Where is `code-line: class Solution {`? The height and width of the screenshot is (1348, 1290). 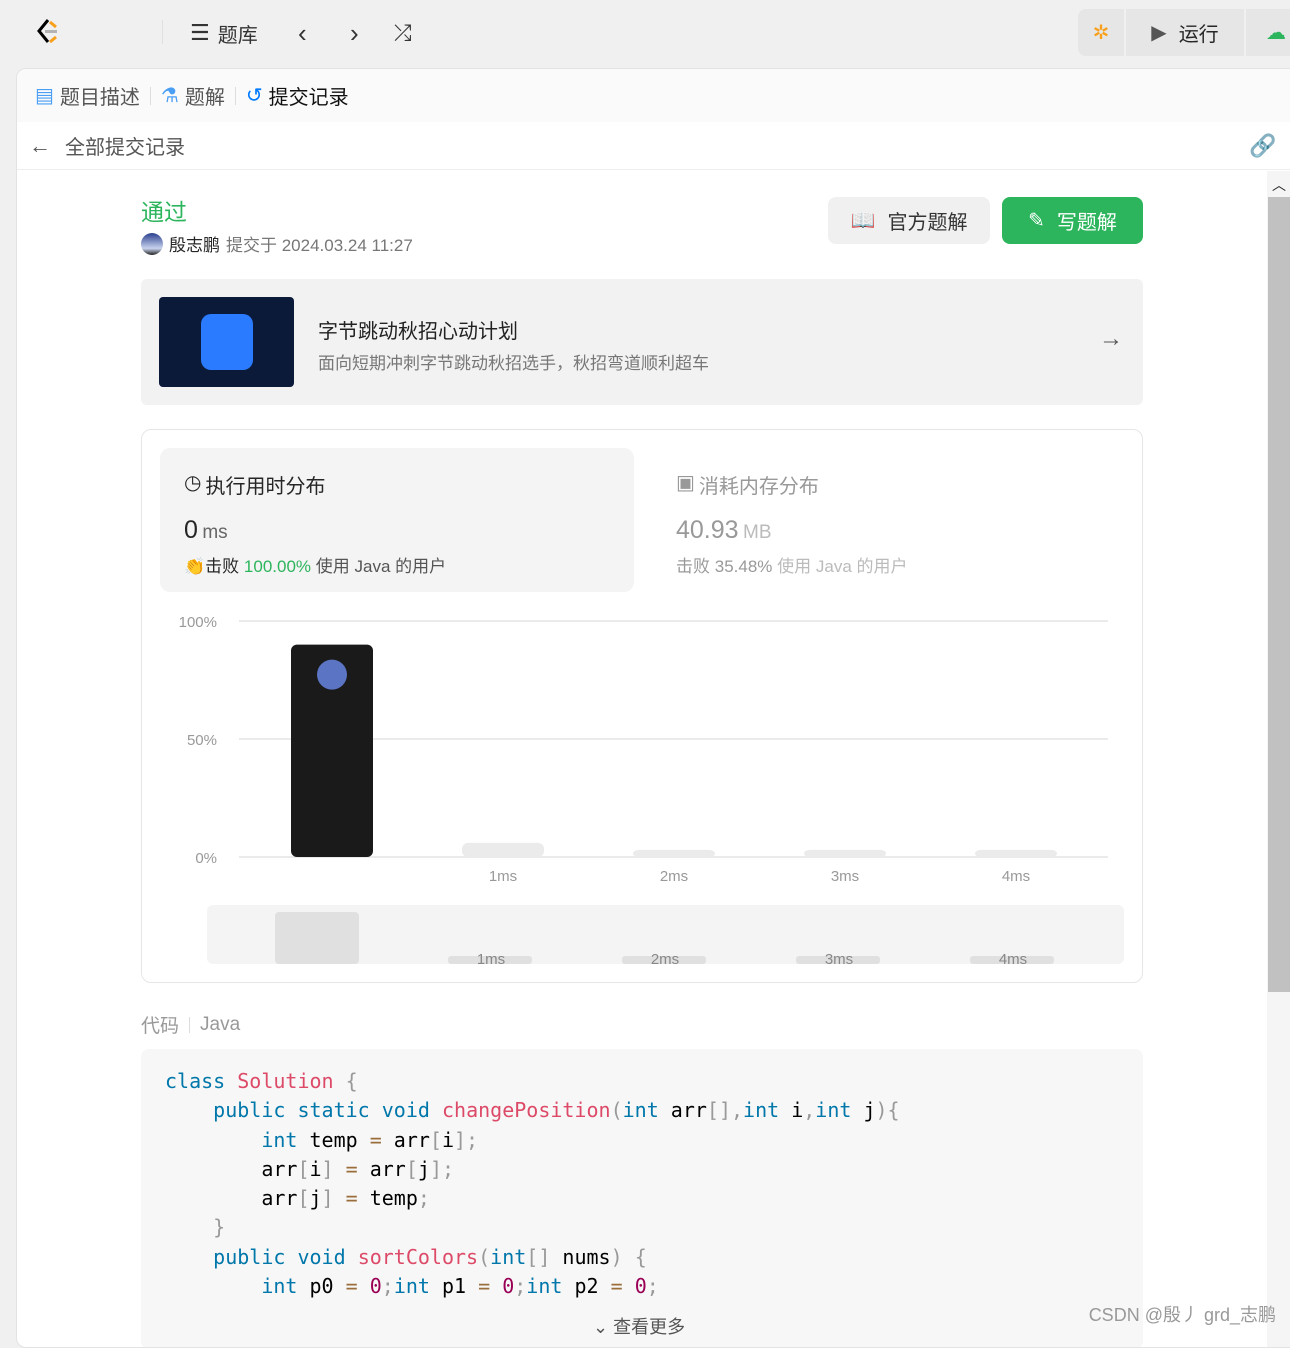
code-line: class Solution { is located at coordinates (642, 1081).